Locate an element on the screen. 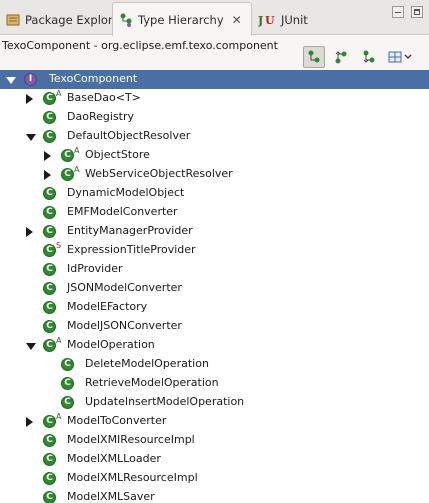 This screenshot has width=429, height=503. maximize-button is located at coordinates (417, 12).